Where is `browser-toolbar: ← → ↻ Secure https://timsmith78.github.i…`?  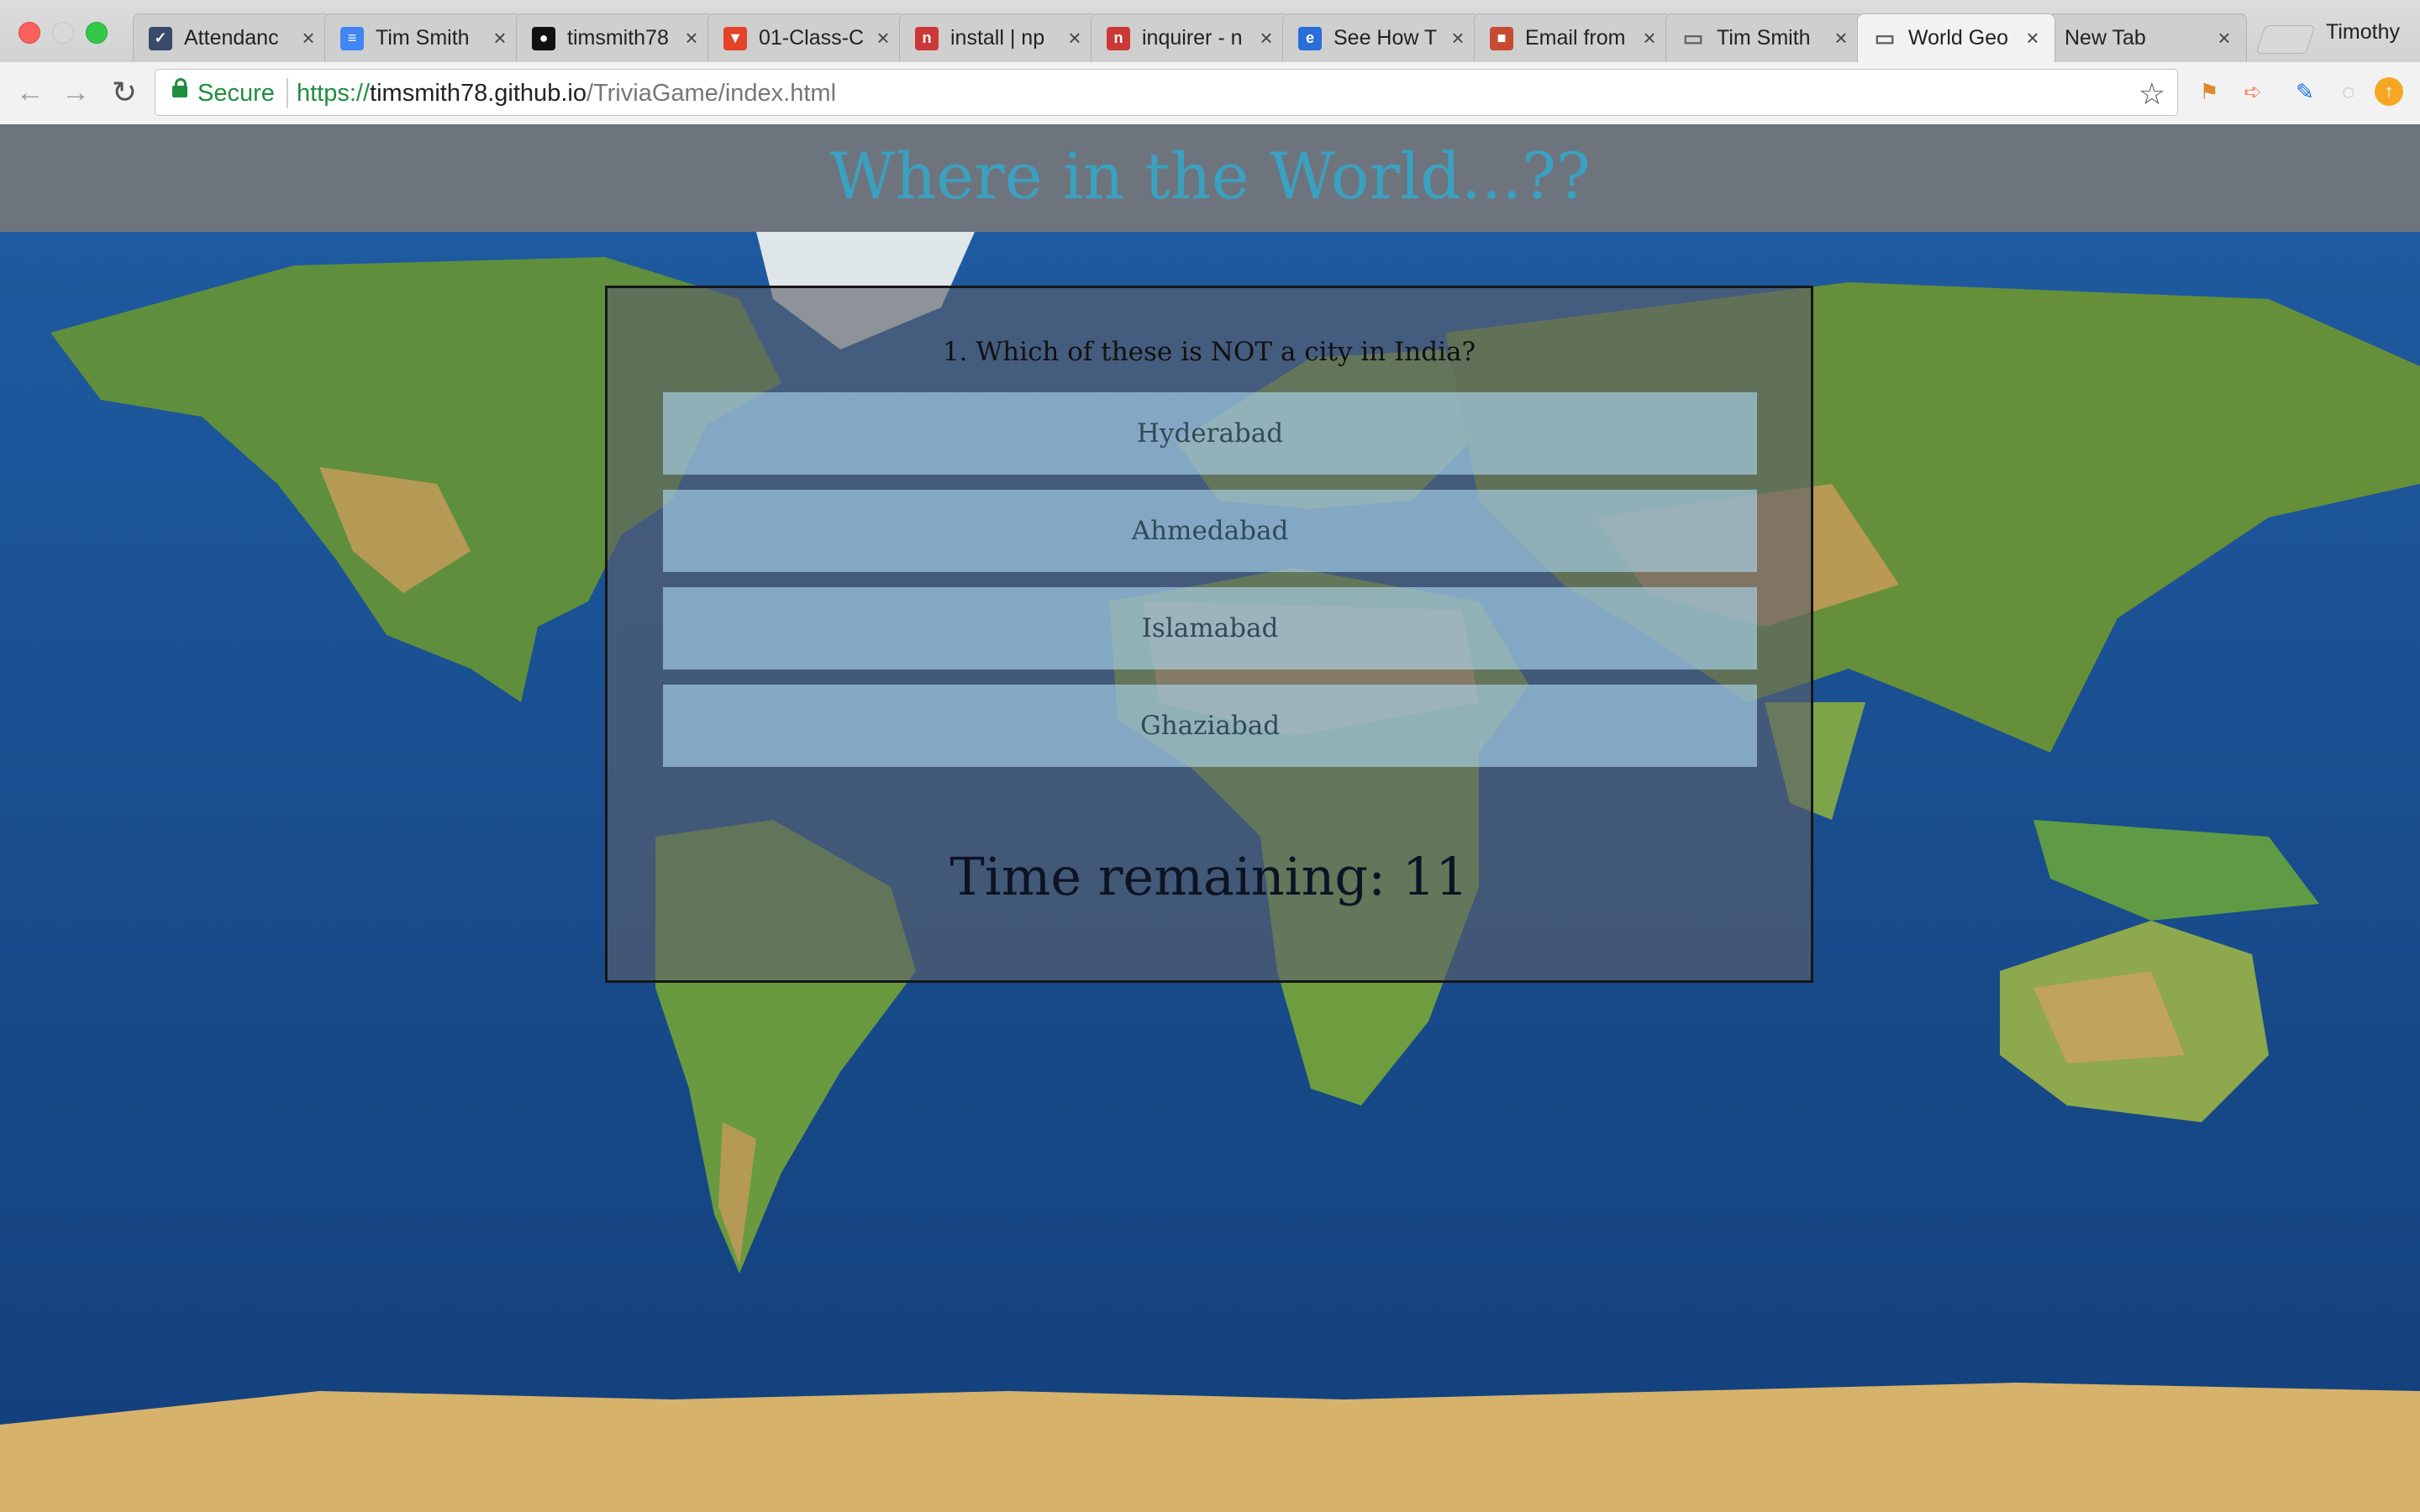
browser-toolbar: ← → ↻ Secure https://timsmith78.github.i… is located at coordinates (1210, 93).